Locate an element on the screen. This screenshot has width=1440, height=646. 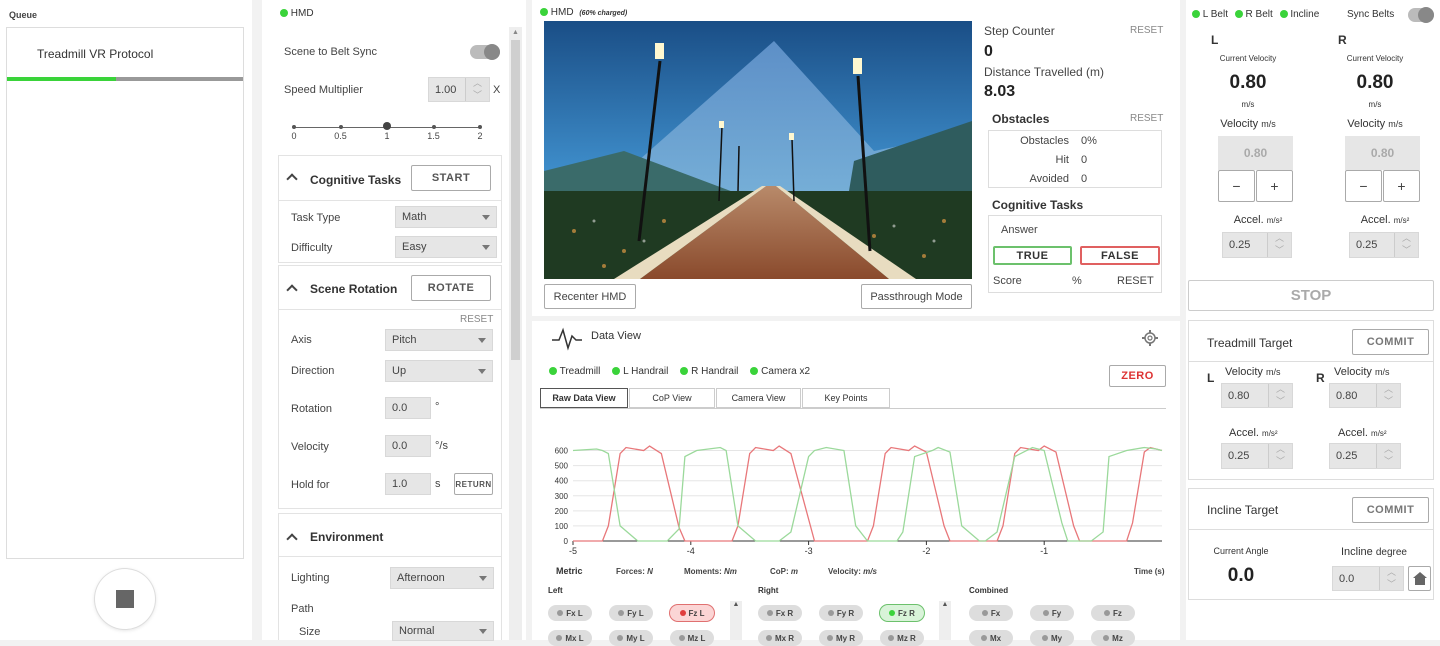
stop-queue-button is located at coordinates (125, 599).